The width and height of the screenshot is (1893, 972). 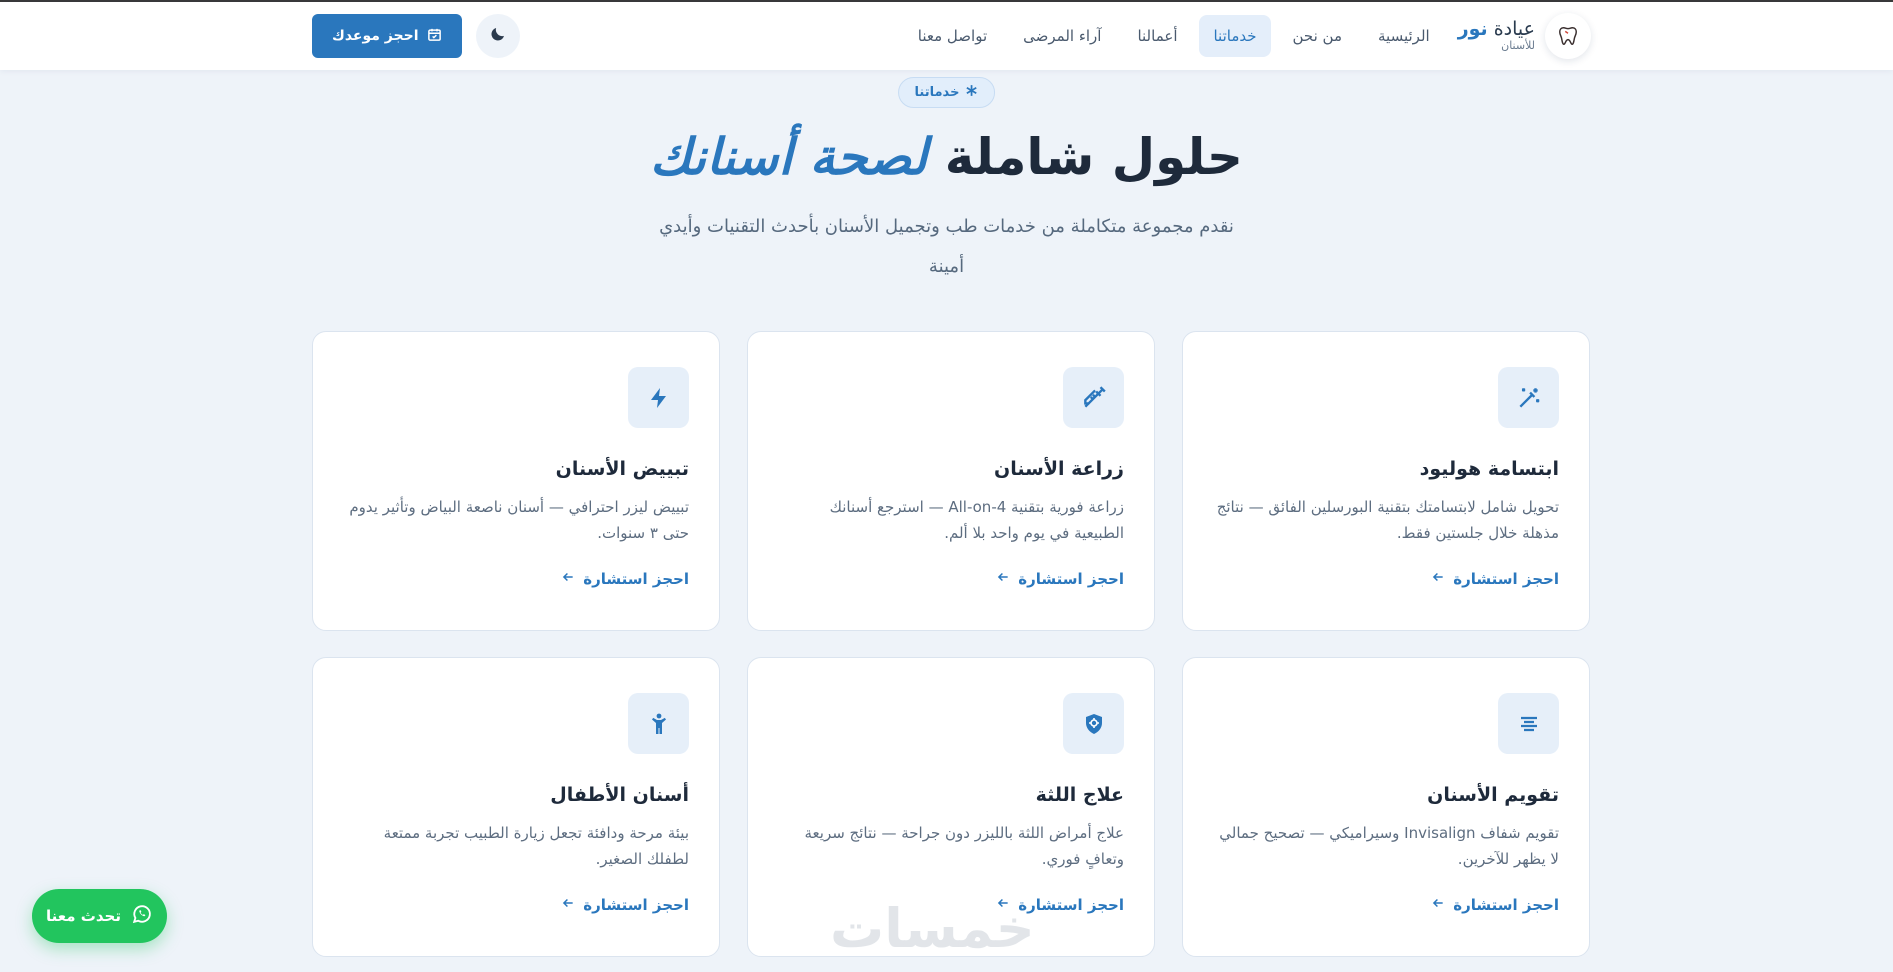 What do you see at coordinates (1472, 29) in the screenshot?
I see `brand-name-accent: نور` at bounding box center [1472, 29].